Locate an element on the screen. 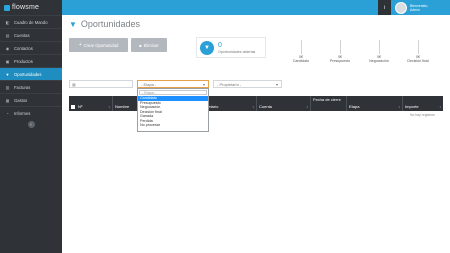  accounts-icon: ▤ is located at coordinates (7, 35).